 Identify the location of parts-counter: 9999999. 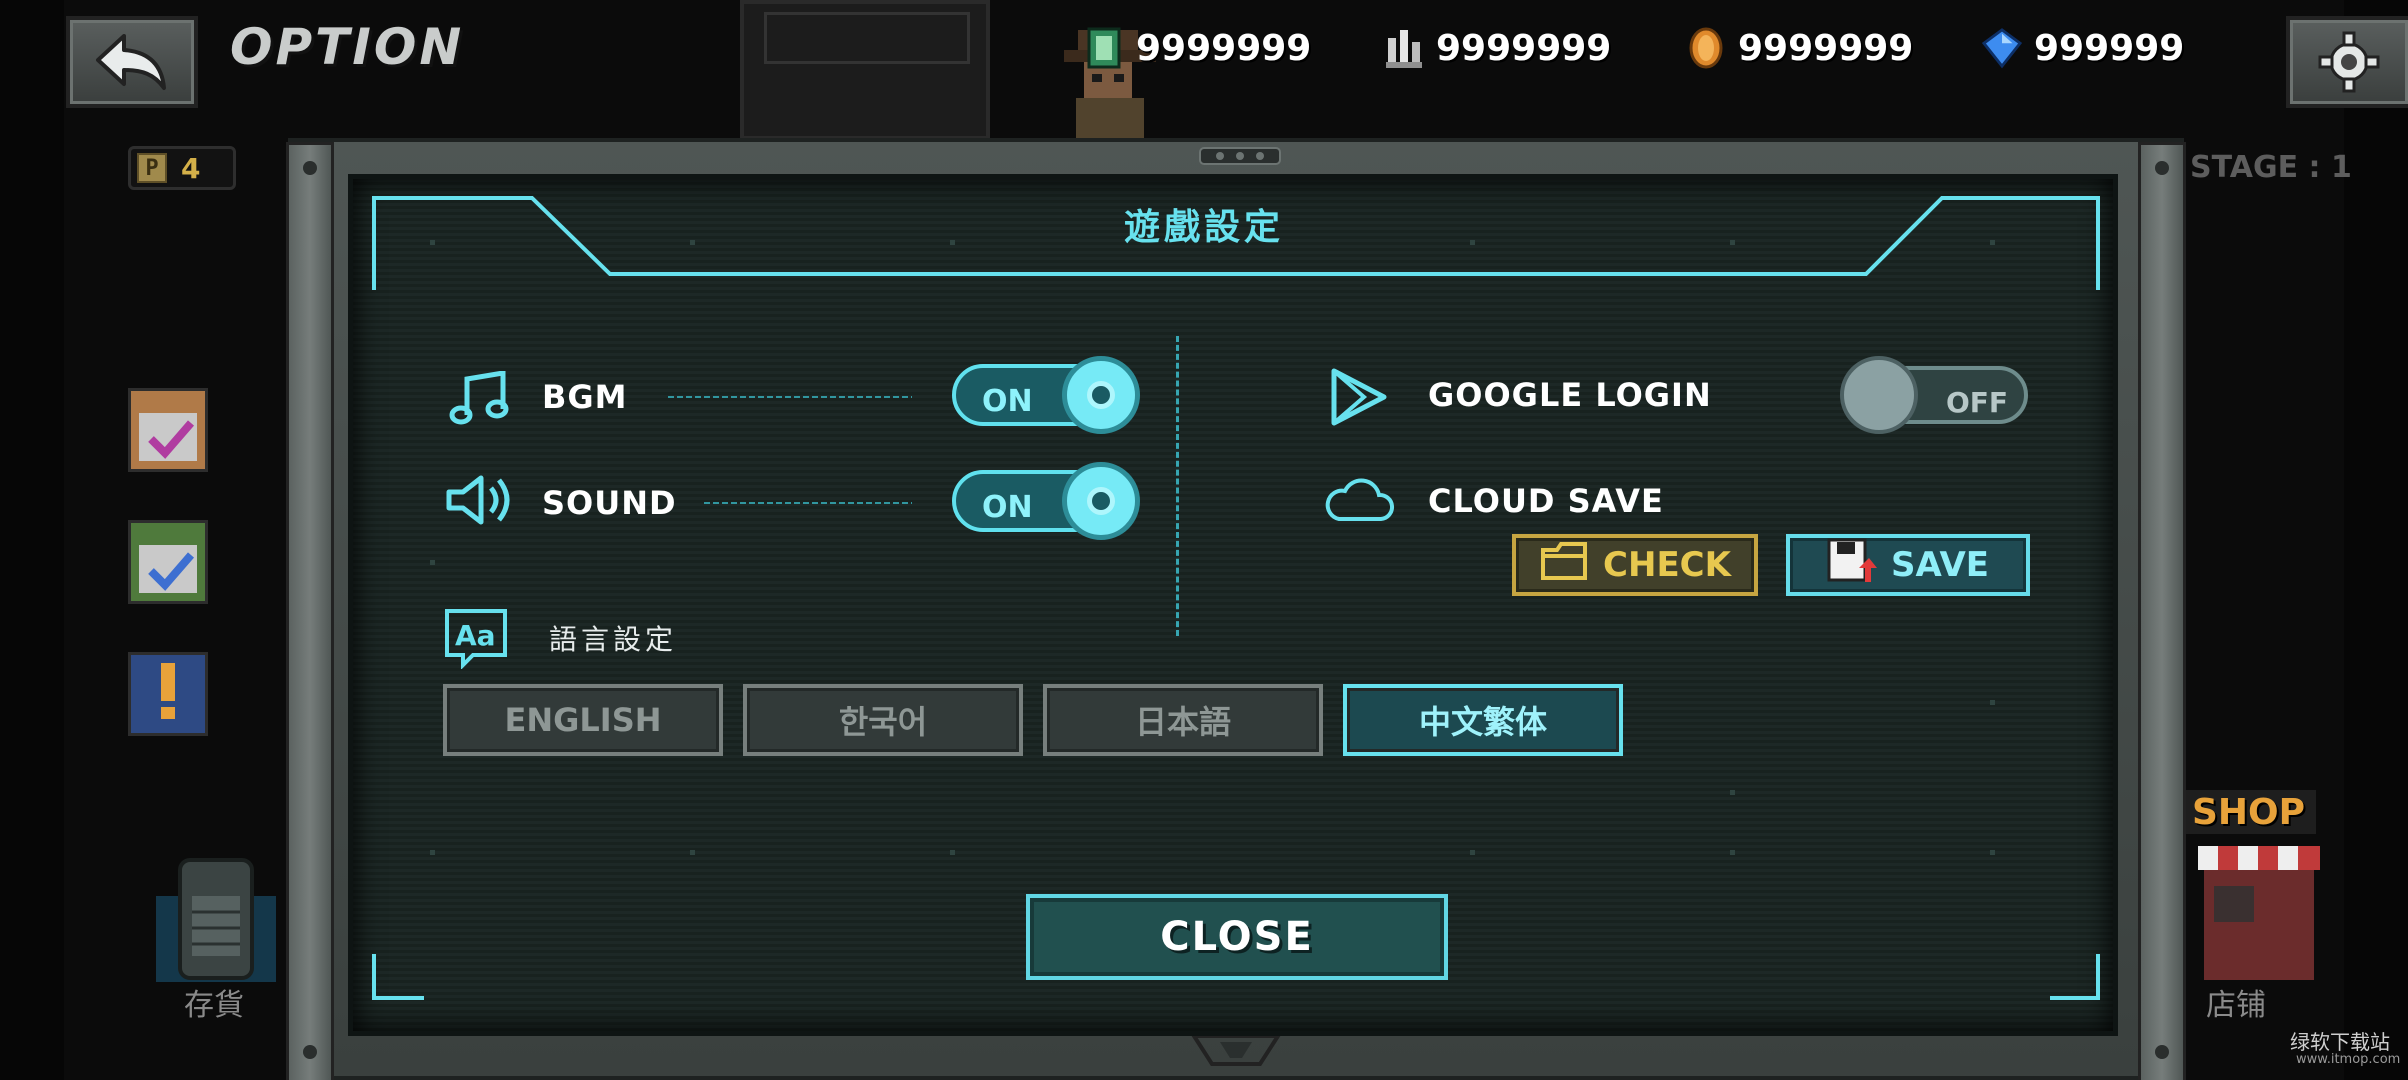
(1497, 48).